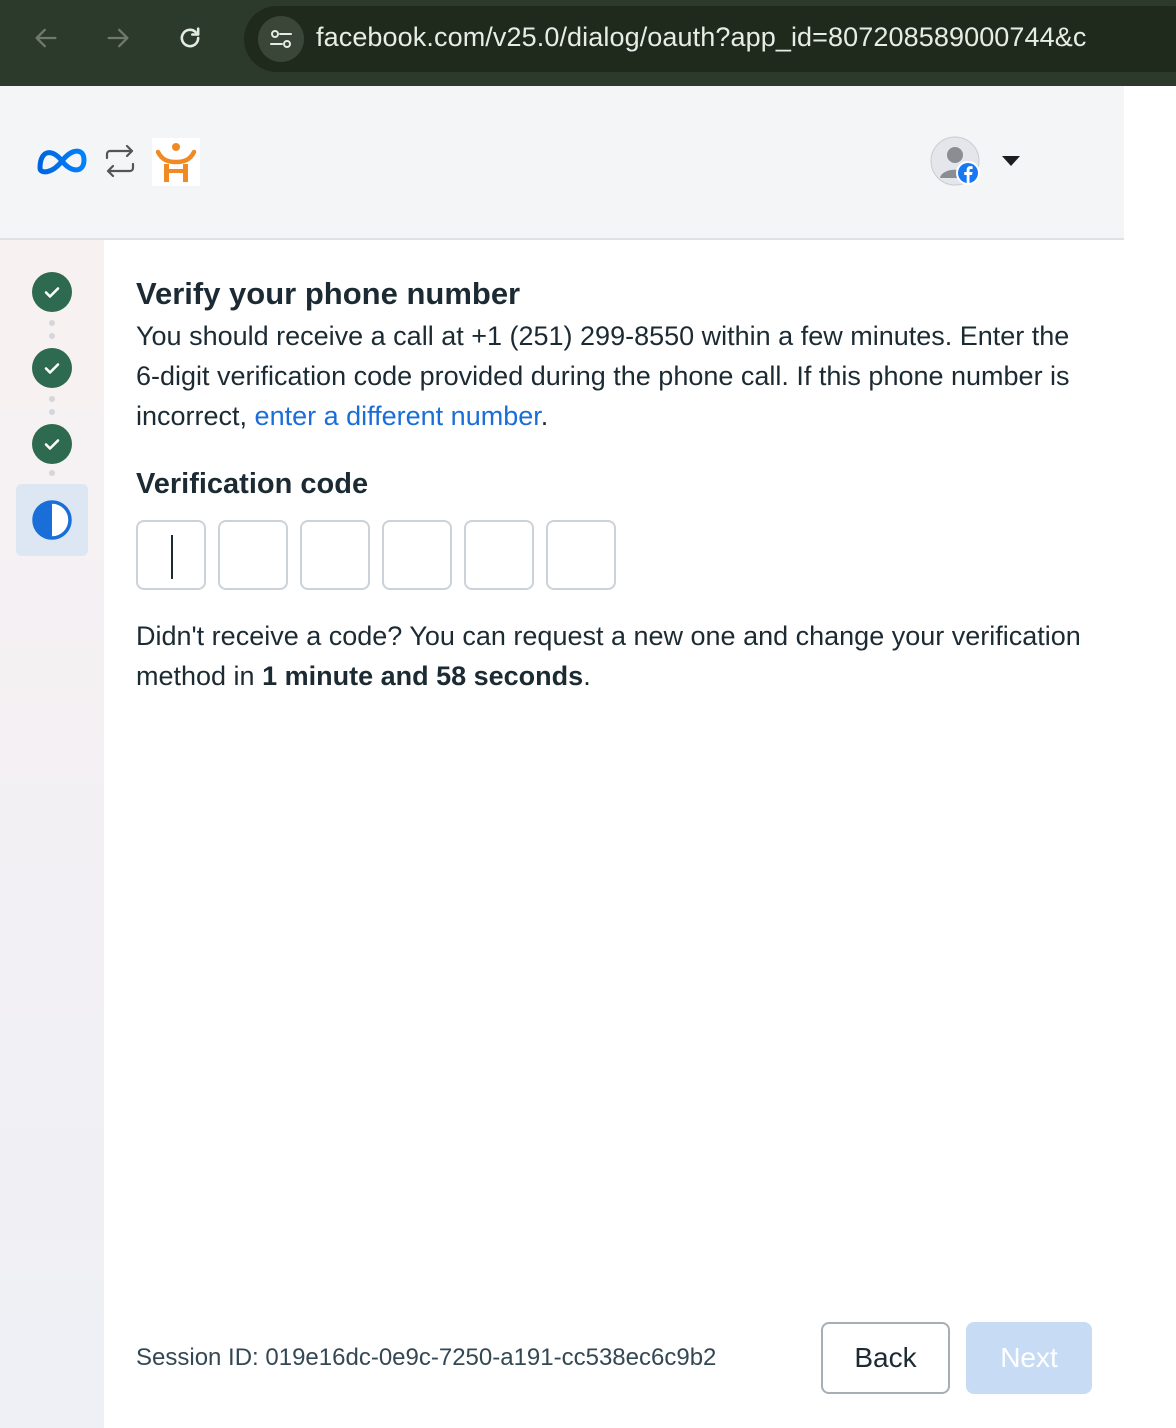 This screenshot has height=1428, width=1176. I want to click on resend-countdown: 1 minute and 58 seconds, so click(423, 676).